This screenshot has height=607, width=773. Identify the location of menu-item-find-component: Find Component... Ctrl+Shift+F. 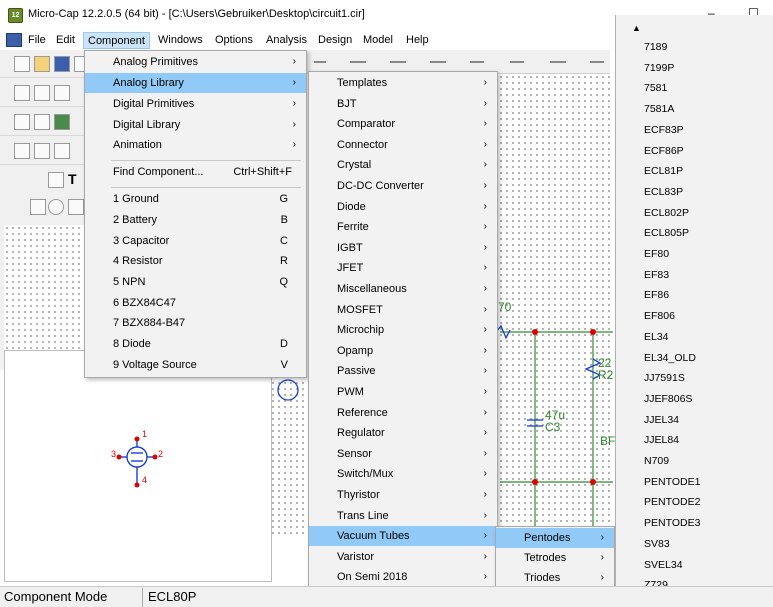
(195, 172).